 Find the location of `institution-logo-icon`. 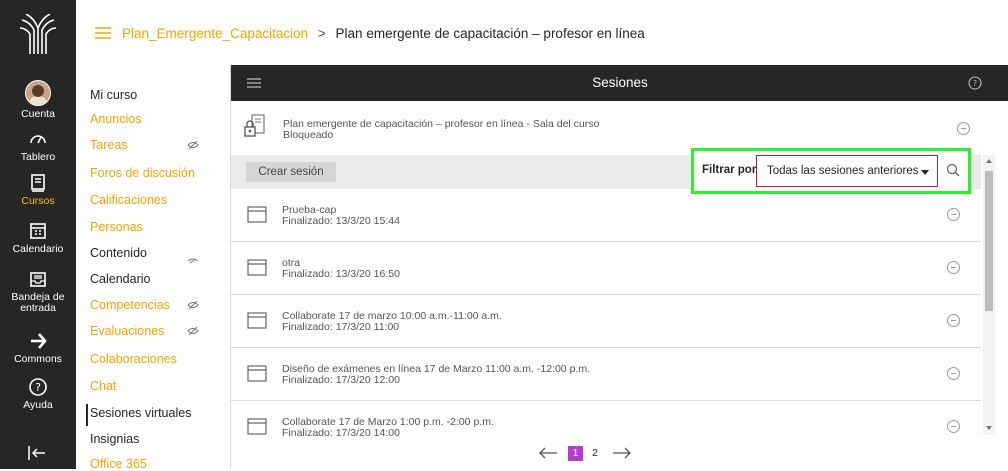

institution-logo-icon is located at coordinates (38, 34).